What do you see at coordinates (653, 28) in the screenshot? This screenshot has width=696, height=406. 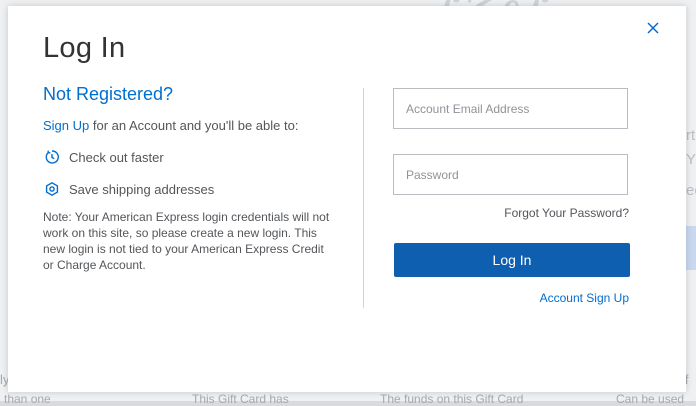 I see `close-icon` at bounding box center [653, 28].